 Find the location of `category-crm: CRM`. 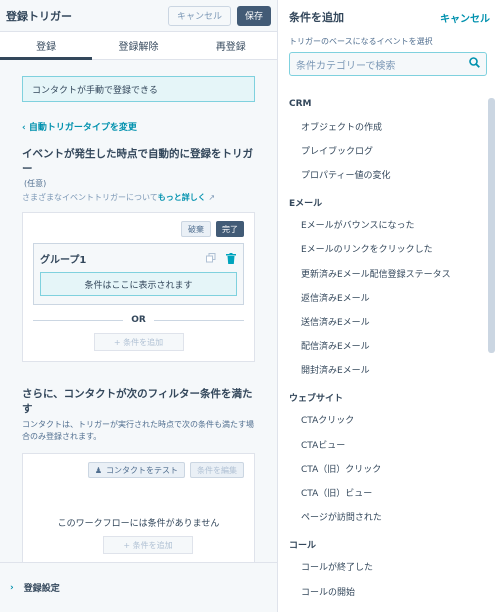

category-crm: CRM is located at coordinates (300, 104).